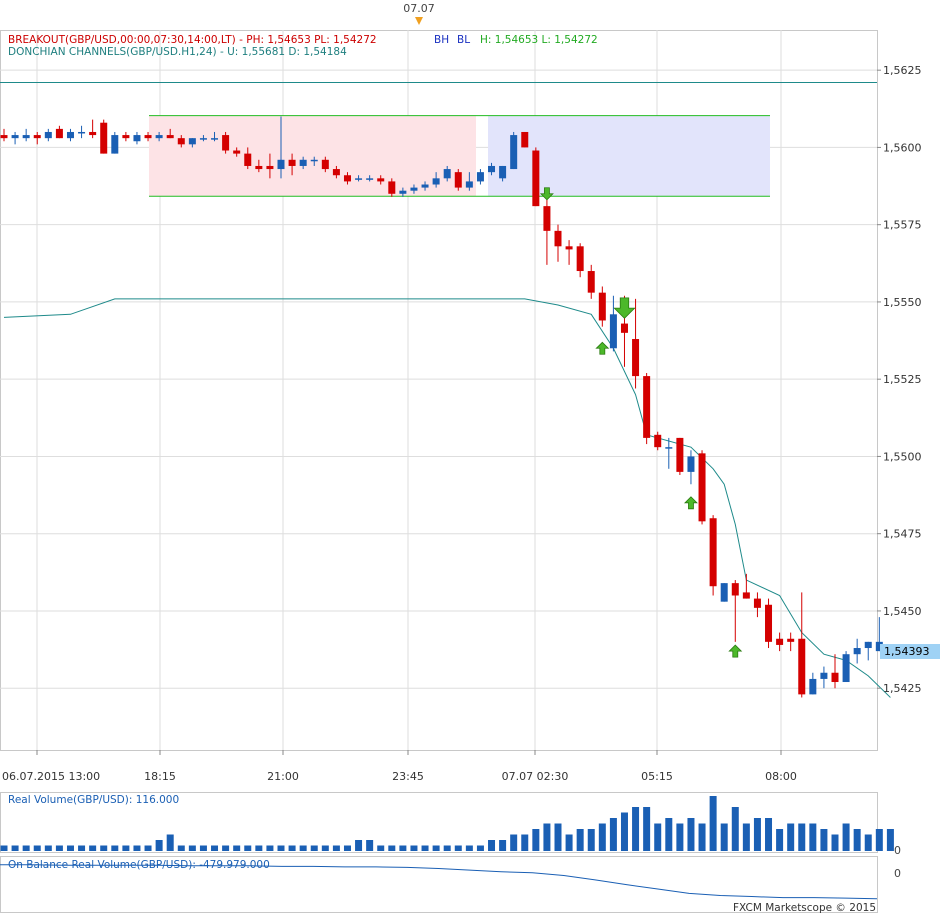  I want to click on y-tick-label: 1,5475, so click(902, 534).